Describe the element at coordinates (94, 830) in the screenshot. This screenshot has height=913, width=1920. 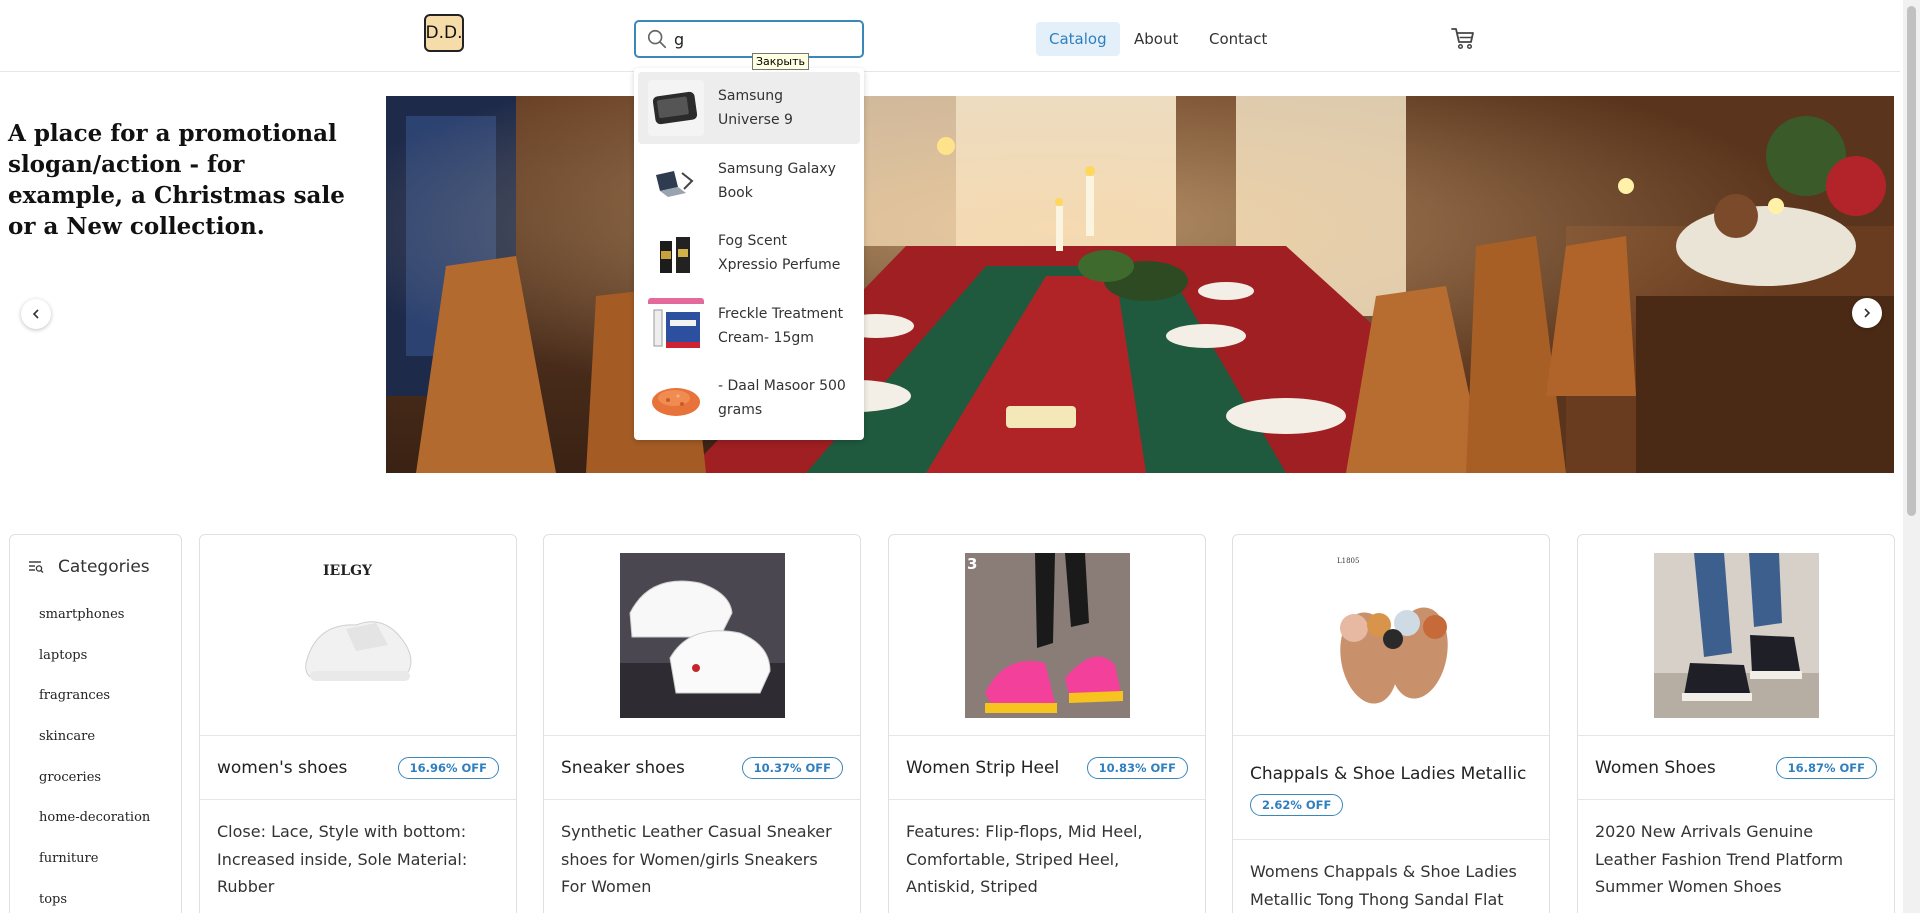
I see `category-item: home-decoration` at that location.